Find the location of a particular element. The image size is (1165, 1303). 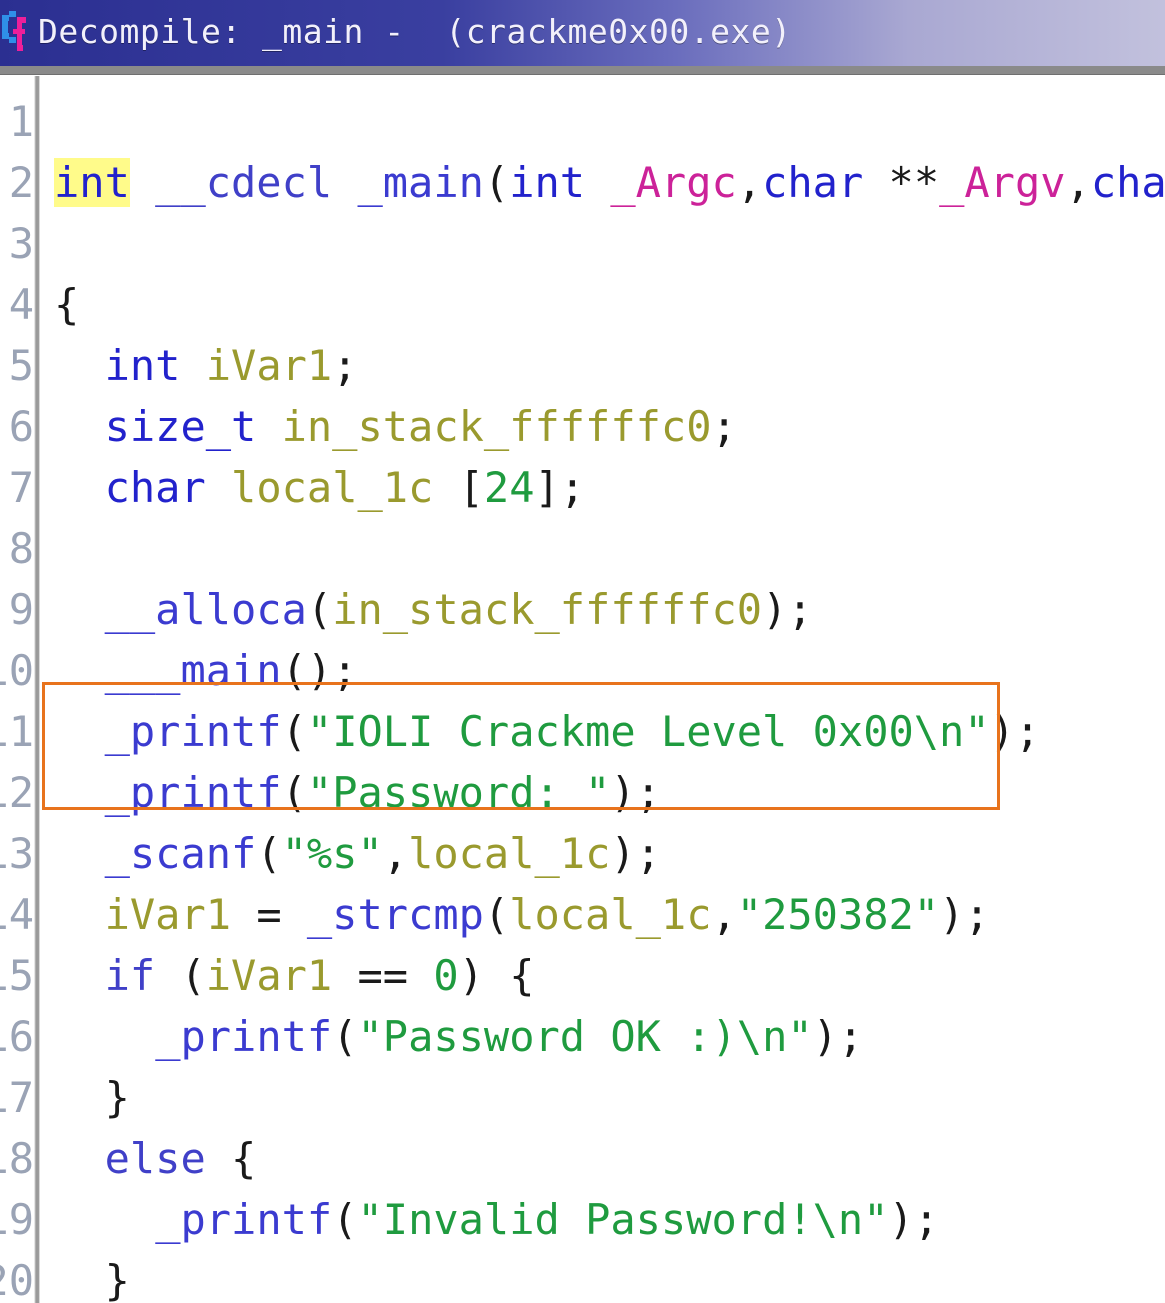

line-number-clip: 1234567891011121314151617181920 is located at coordinates (17, 689).